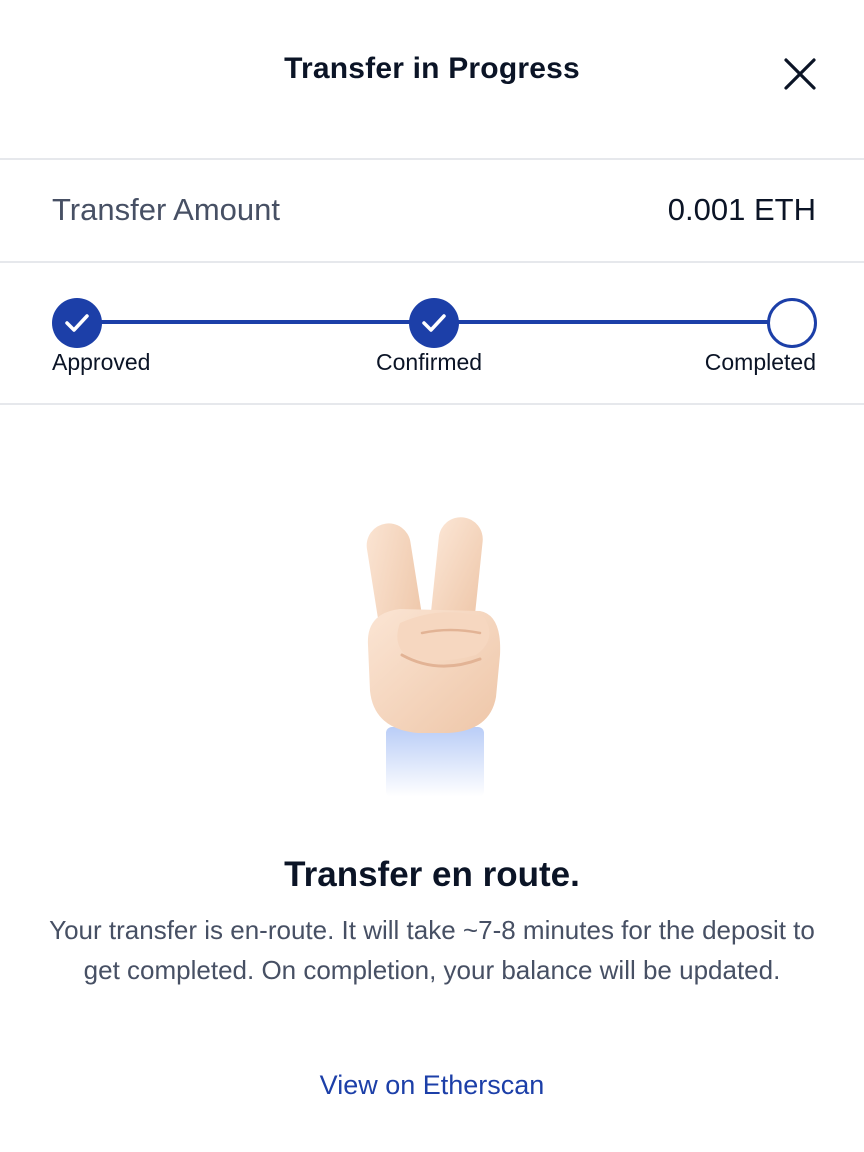 The width and height of the screenshot is (864, 1152). What do you see at coordinates (432, 212) in the screenshot?
I see `transfer-amount-row: Transfer Amount 0.001 ETH` at bounding box center [432, 212].